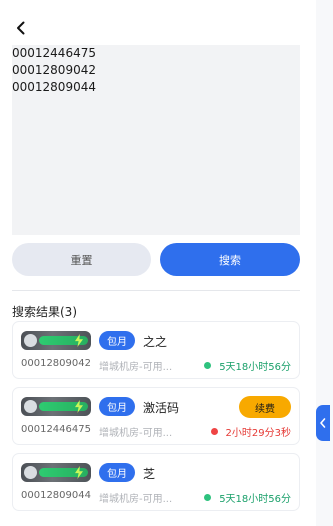 This screenshot has height=526, width=333. What do you see at coordinates (155, 342) in the screenshot?
I see `device-name: 之之` at bounding box center [155, 342].